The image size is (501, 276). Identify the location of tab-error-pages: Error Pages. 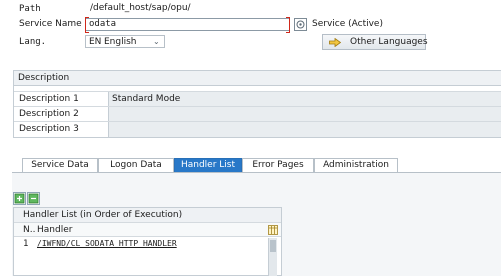
(278, 165).